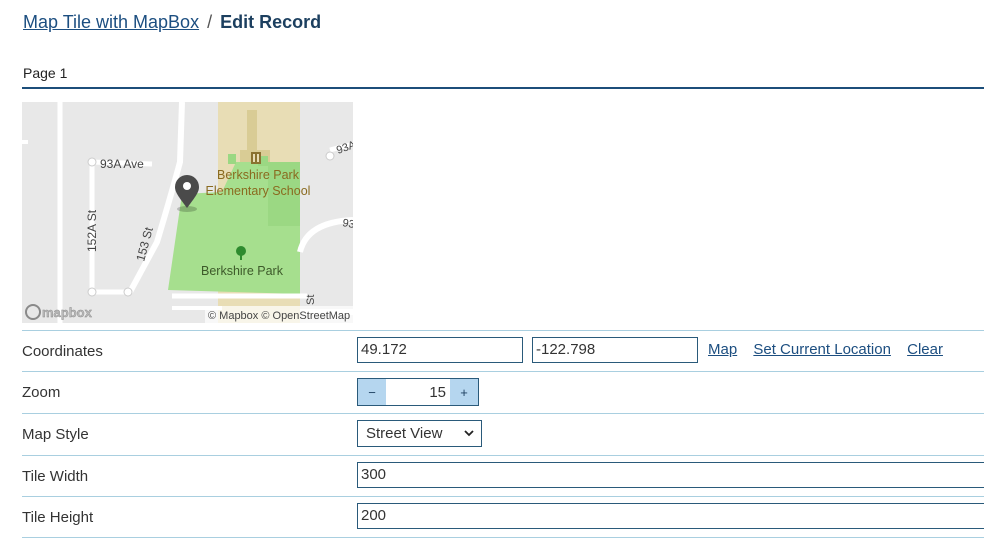 Image resolution: width=984 pixels, height=546 pixels. What do you see at coordinates (55, 434) in the screenshot?
I see `map-style-label: Map Style` at bounding box center [55, 434].